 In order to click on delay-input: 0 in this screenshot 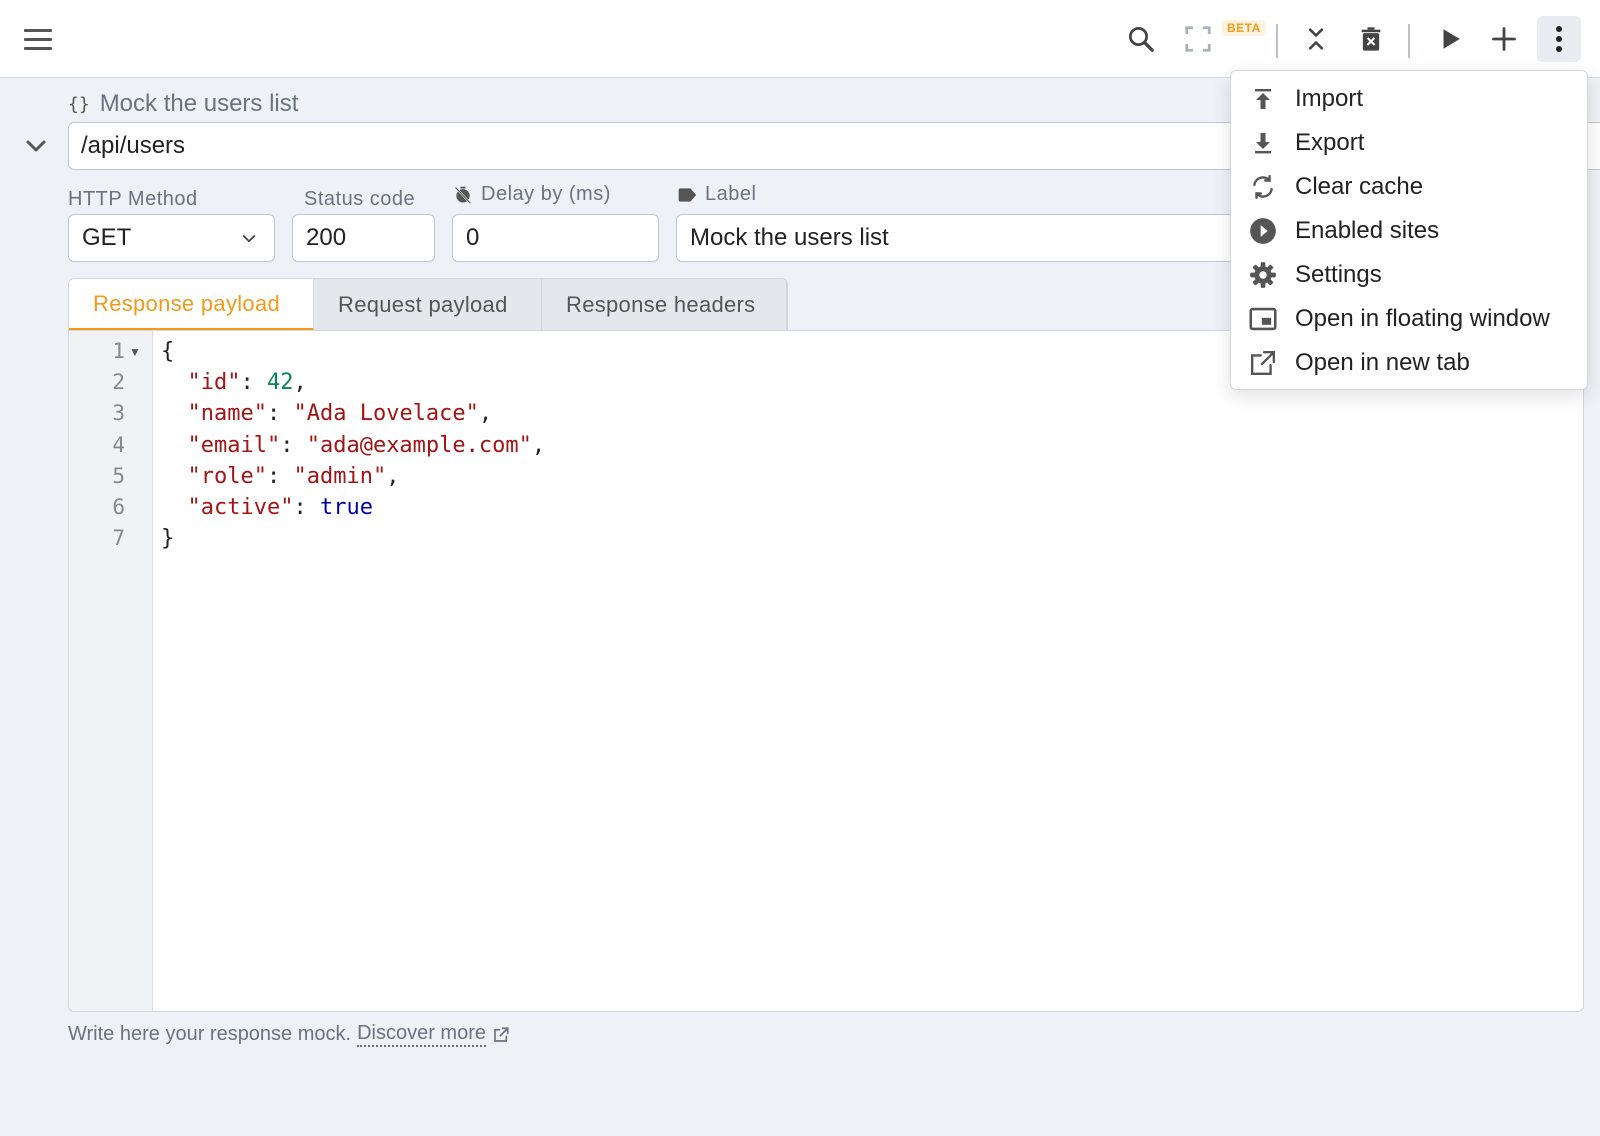, I will do `click(555, 238)`.